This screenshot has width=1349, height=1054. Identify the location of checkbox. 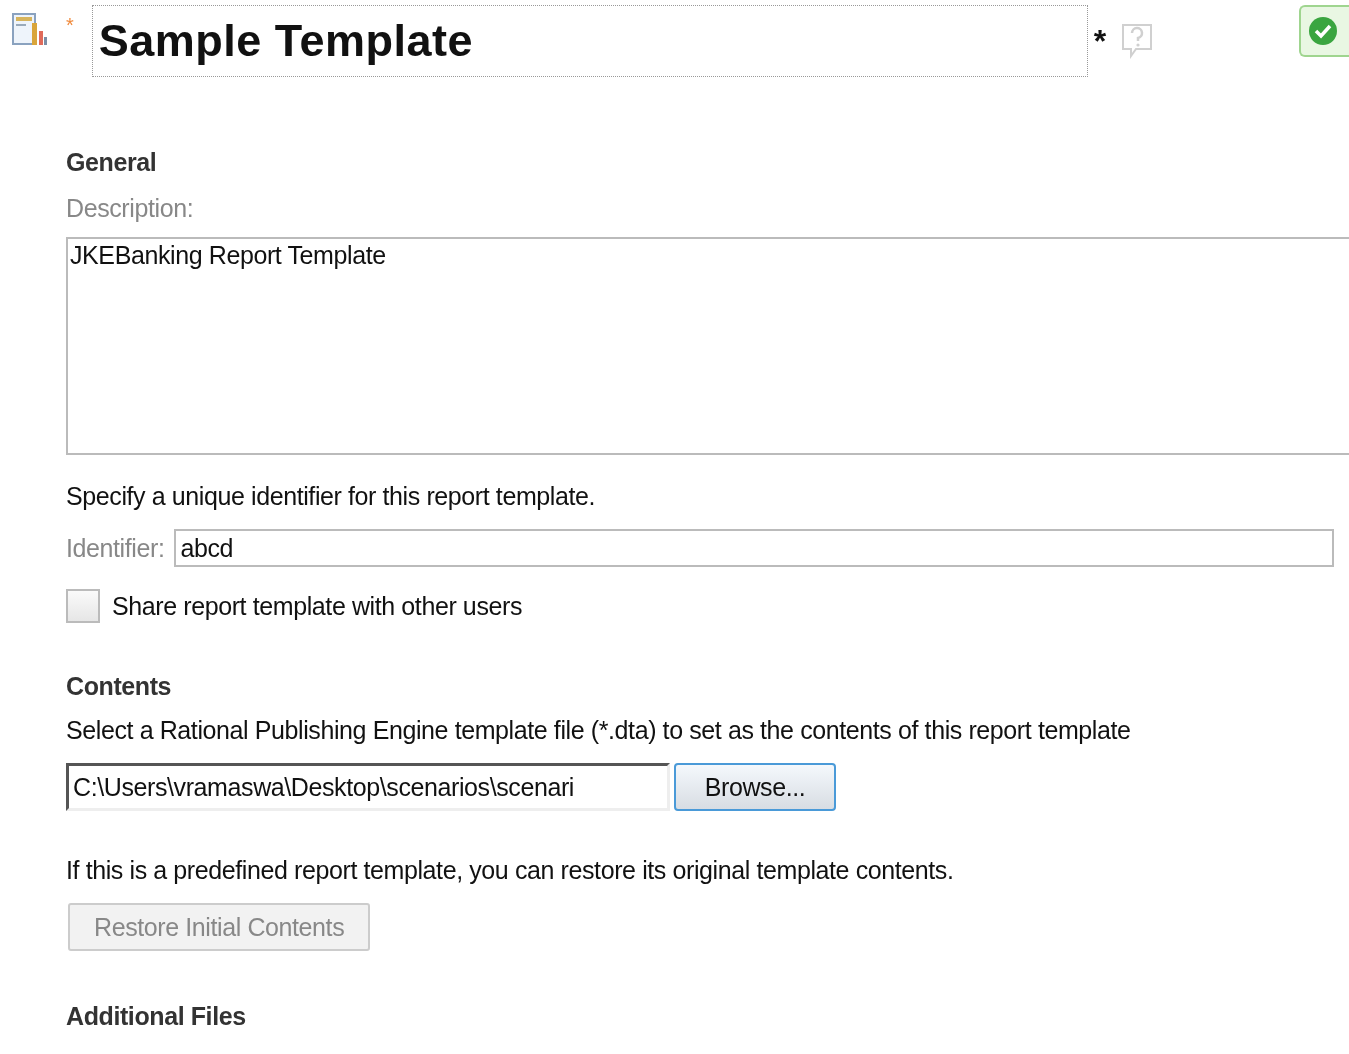
(83, 606).